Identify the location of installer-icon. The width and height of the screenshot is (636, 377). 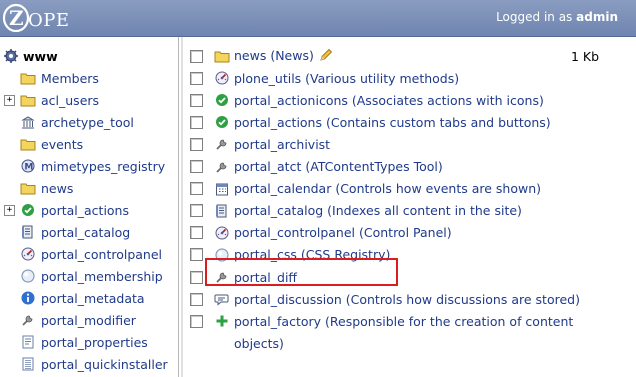
(28, 364).